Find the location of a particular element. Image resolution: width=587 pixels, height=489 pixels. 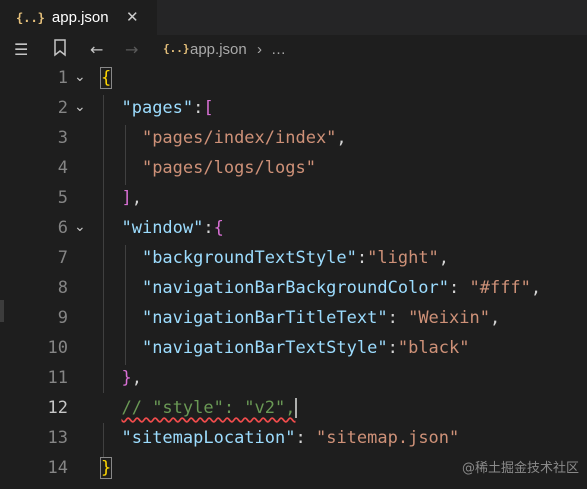

code-line: 1 ⌄ { is located at coordinates (293, 78).